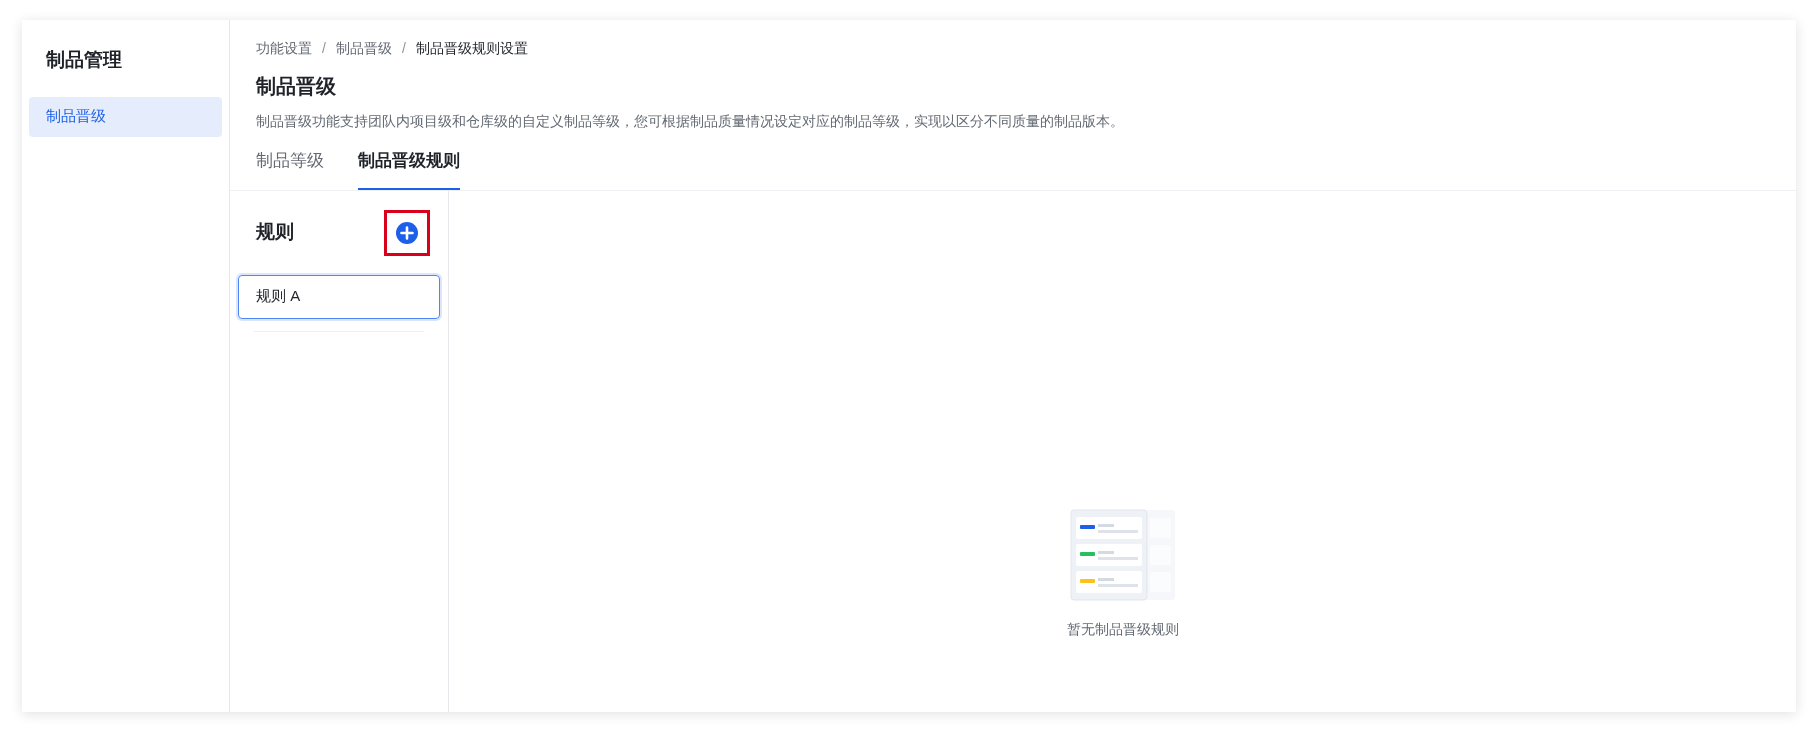 The width and height of the screenshot is (1818, 732). What do you see at coordinates (84, 60) in the screenshot?
I see `sidebar-title: 制品管理` at bounding box center [84, 60].